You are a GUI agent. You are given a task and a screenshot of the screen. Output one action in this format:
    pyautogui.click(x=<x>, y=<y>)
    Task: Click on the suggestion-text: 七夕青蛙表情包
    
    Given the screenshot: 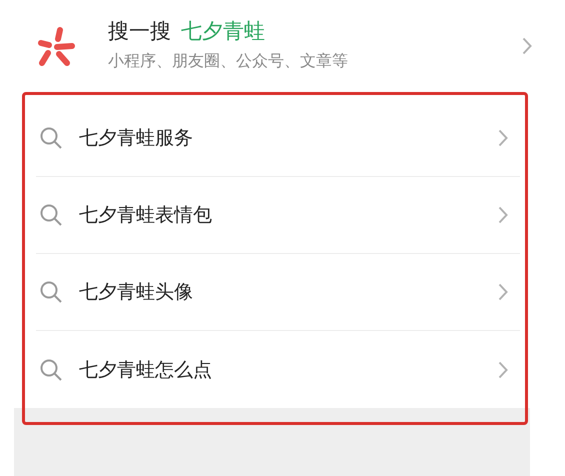 What is the action you would take?
    pyautogui.click(x=146, y=215)
    